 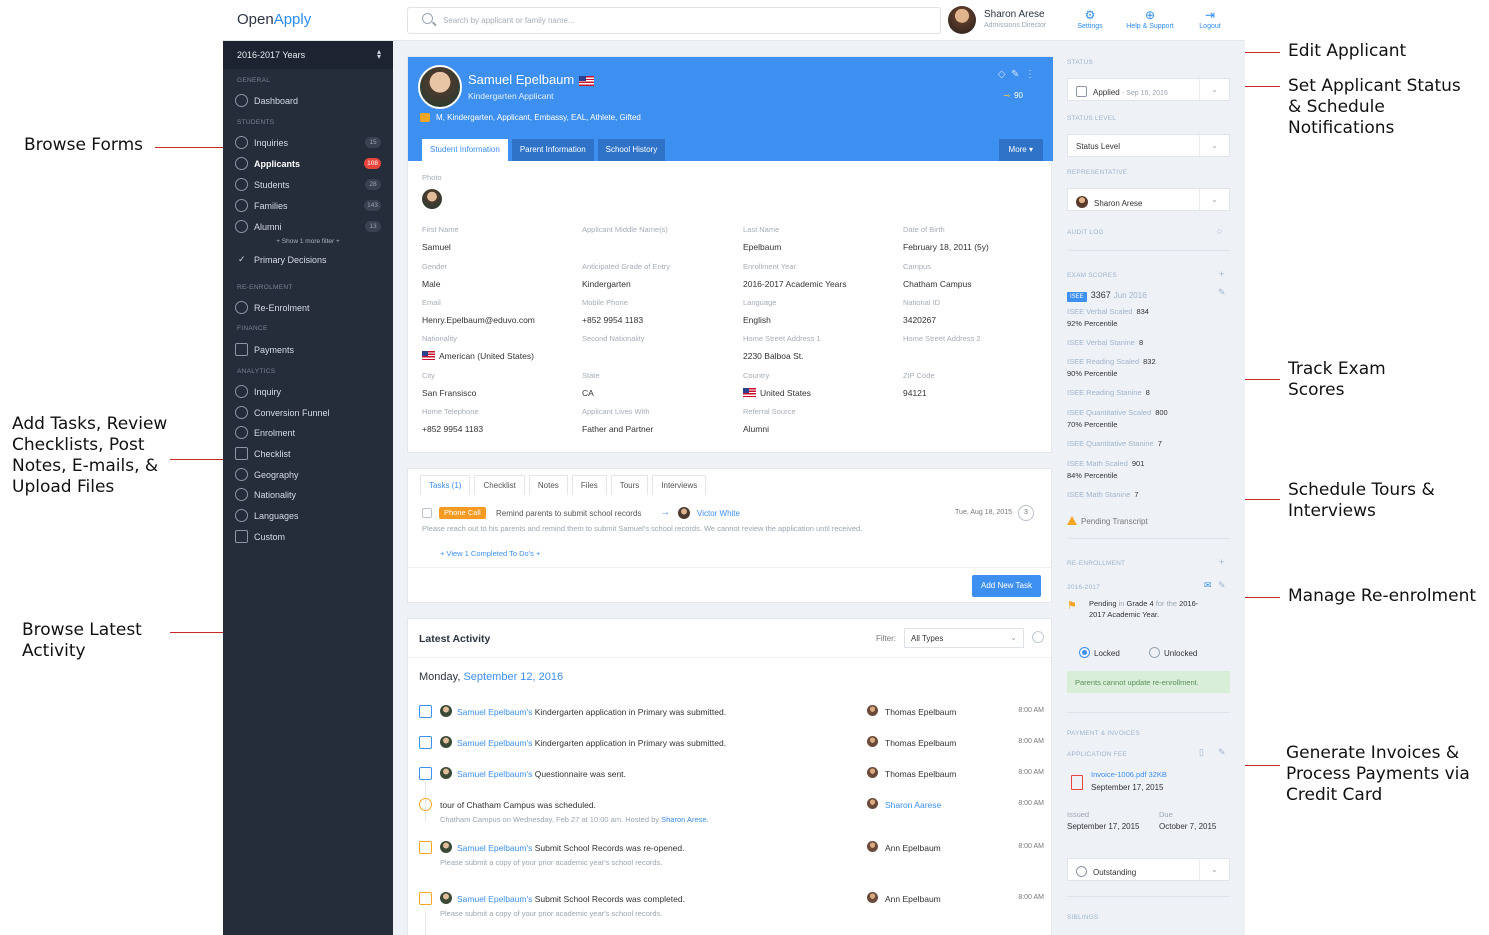 I want to click on tab-files: Files, so click(x=589, y=485).